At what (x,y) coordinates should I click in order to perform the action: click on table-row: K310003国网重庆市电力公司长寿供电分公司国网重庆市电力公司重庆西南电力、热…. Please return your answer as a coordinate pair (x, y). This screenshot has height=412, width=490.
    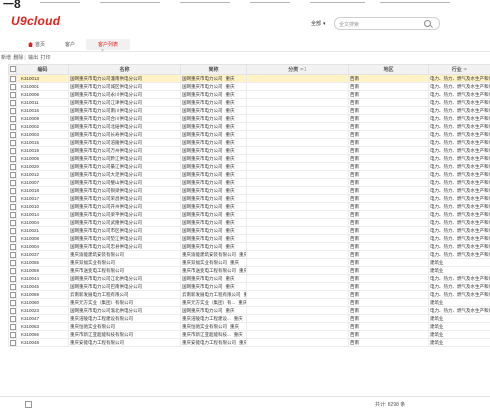
    Looking at the image, I should click on (249, 135).